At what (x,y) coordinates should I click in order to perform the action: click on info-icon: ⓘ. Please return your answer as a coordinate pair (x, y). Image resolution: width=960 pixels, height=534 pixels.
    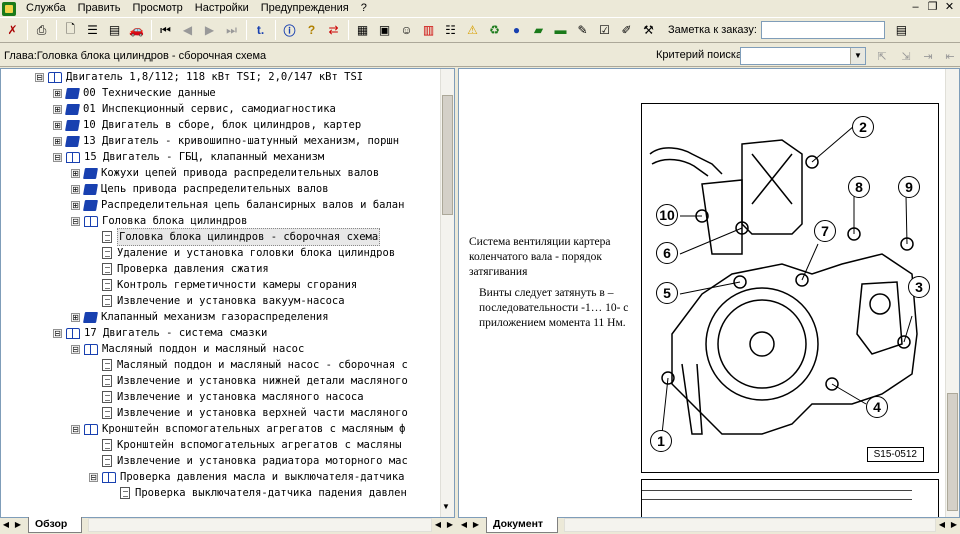
    Looking at the image, I should click on (289, 30).